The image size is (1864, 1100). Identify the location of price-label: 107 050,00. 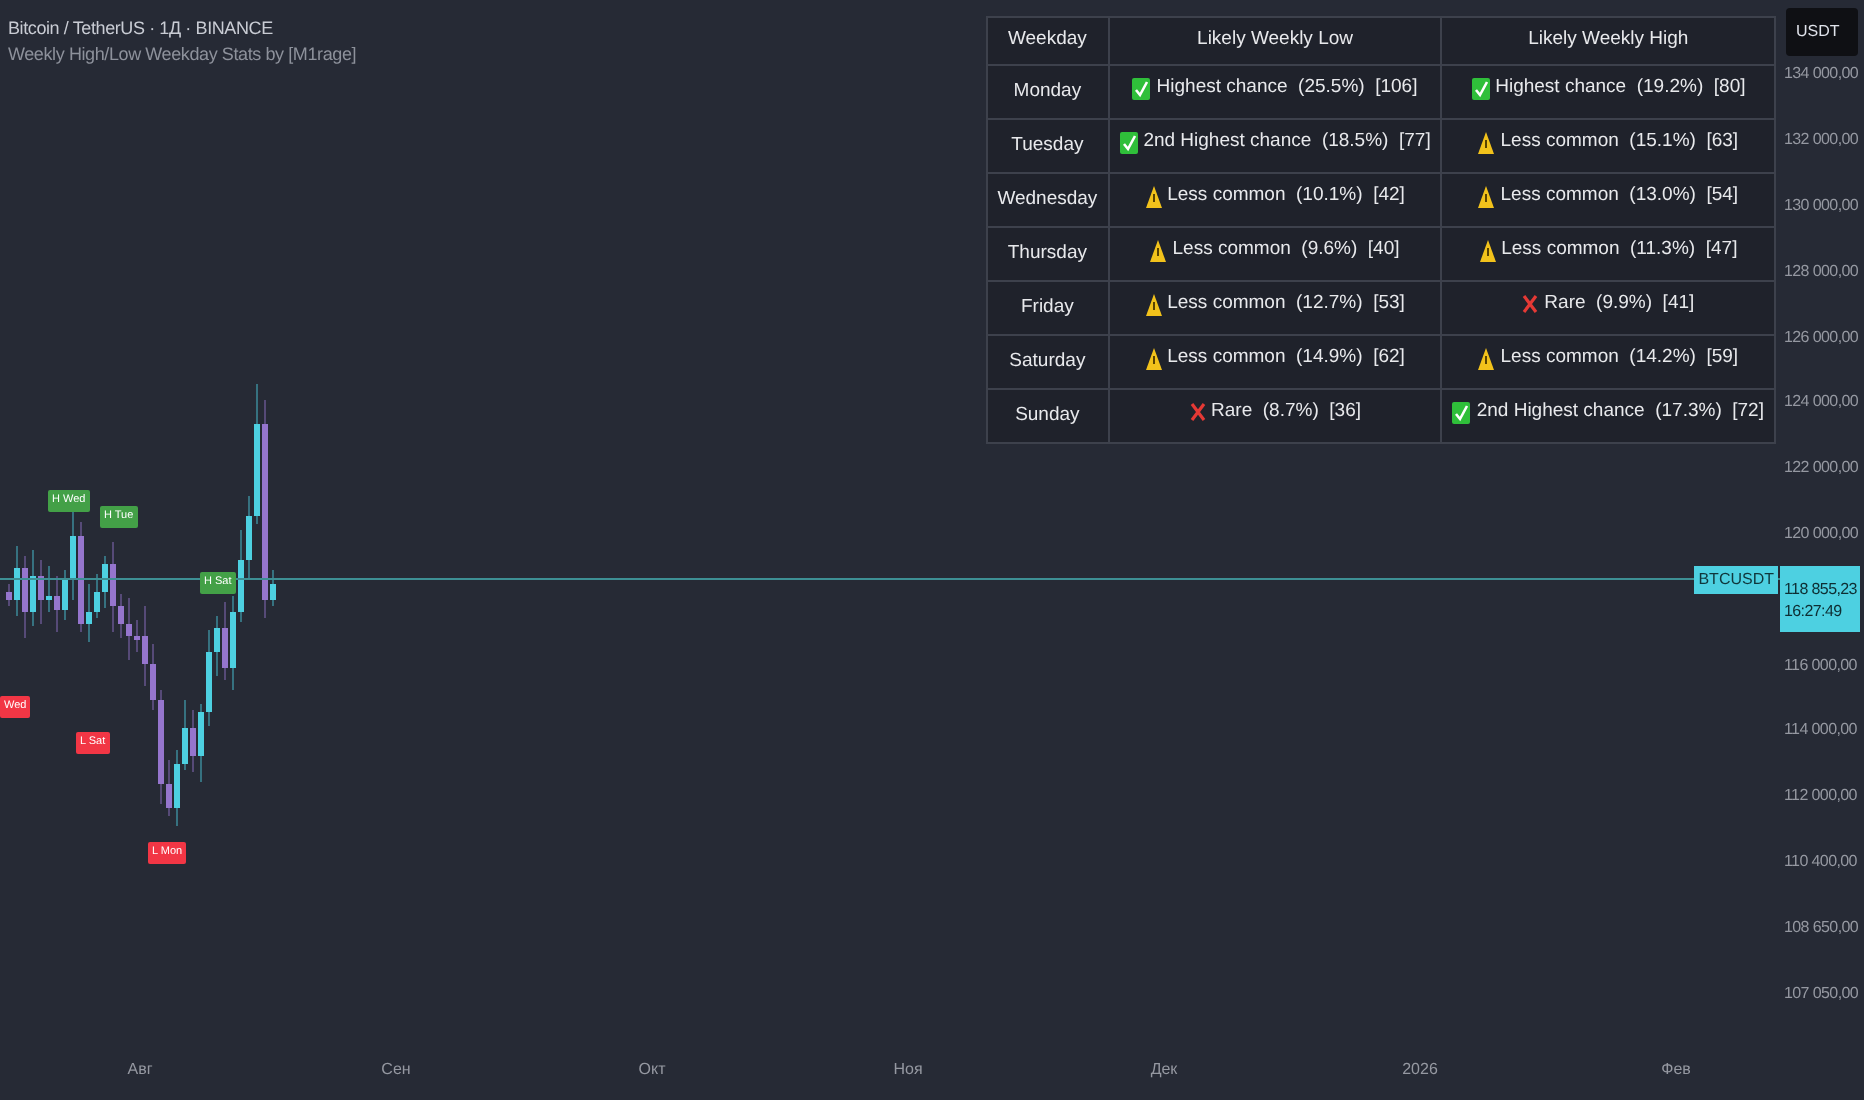
(1821, 993).